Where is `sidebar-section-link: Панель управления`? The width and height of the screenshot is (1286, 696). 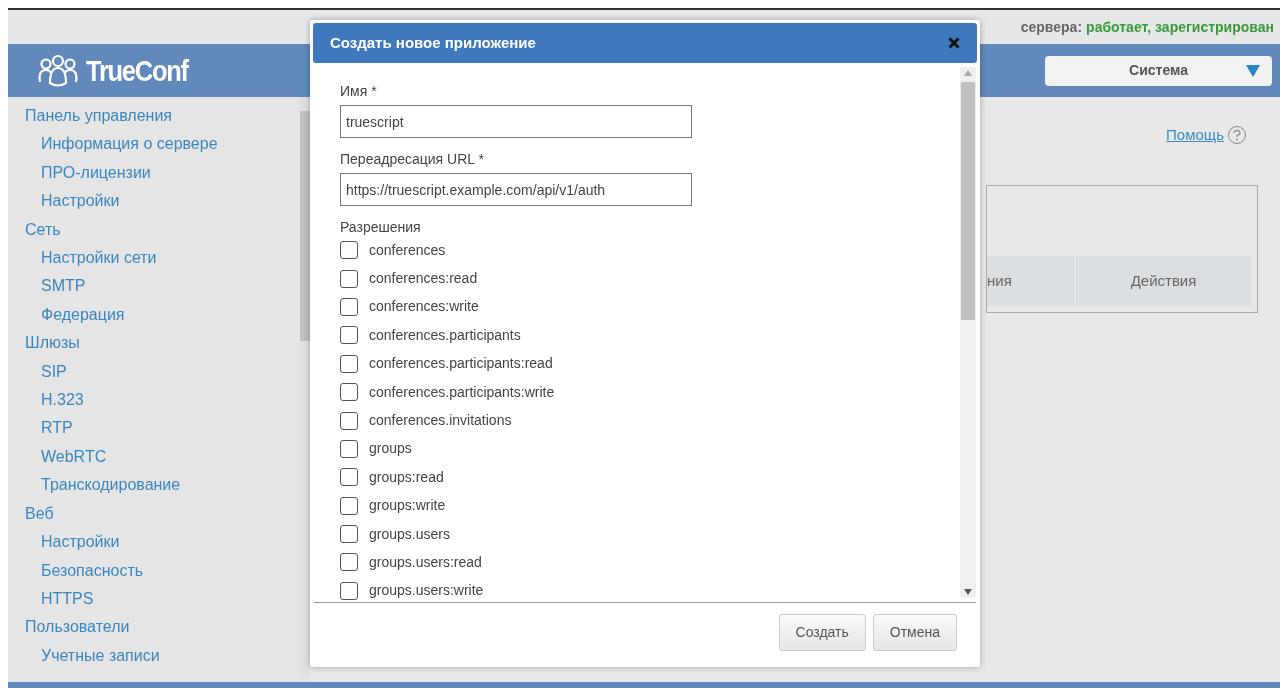 sidebar-section-link: Панель управления is located at coordinates (98, 116).